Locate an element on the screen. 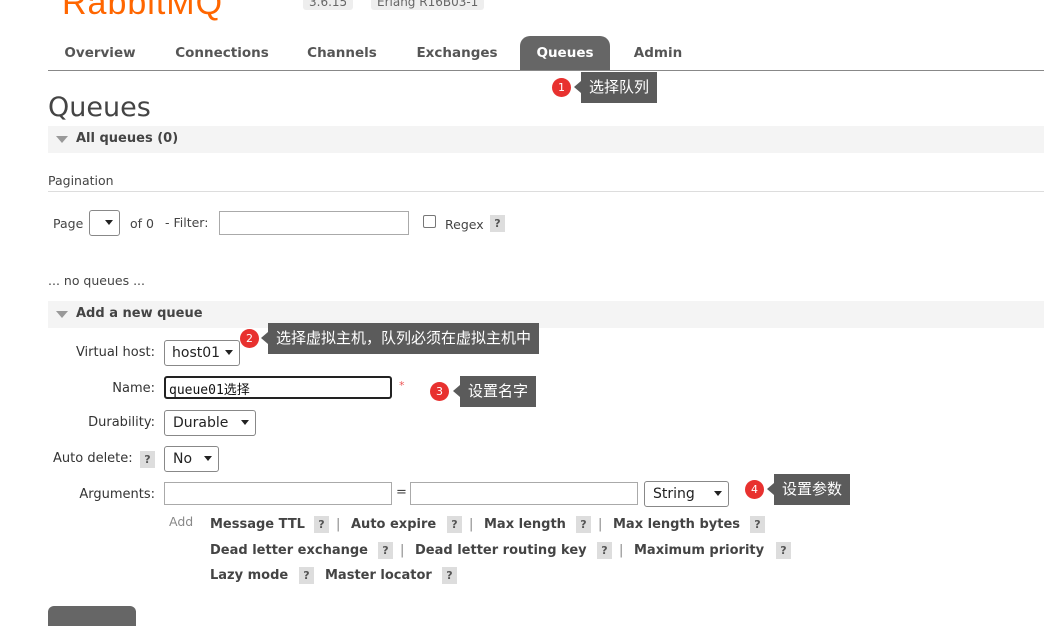  annotation-callout-4: 设置参数 is located at coordinates (808, 489).